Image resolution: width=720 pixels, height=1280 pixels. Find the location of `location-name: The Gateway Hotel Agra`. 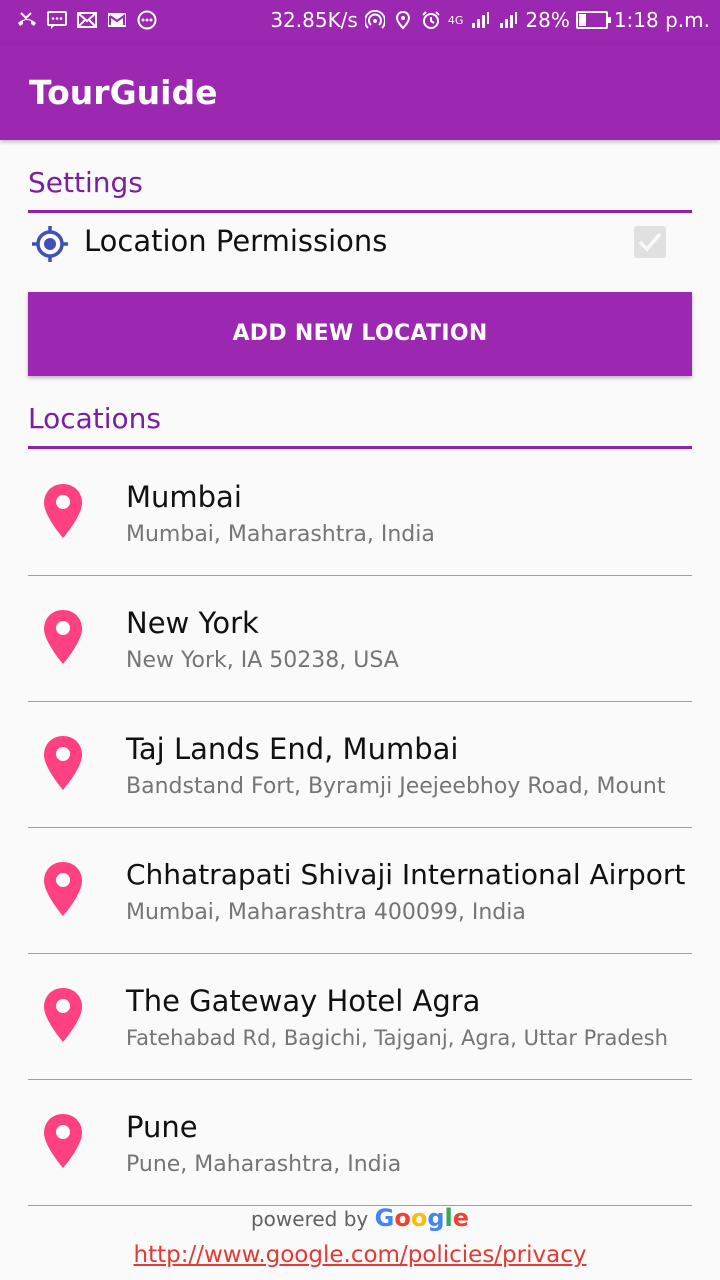

location-name: The Gateway Hotel Agra is located at coordinates (303, 1001).